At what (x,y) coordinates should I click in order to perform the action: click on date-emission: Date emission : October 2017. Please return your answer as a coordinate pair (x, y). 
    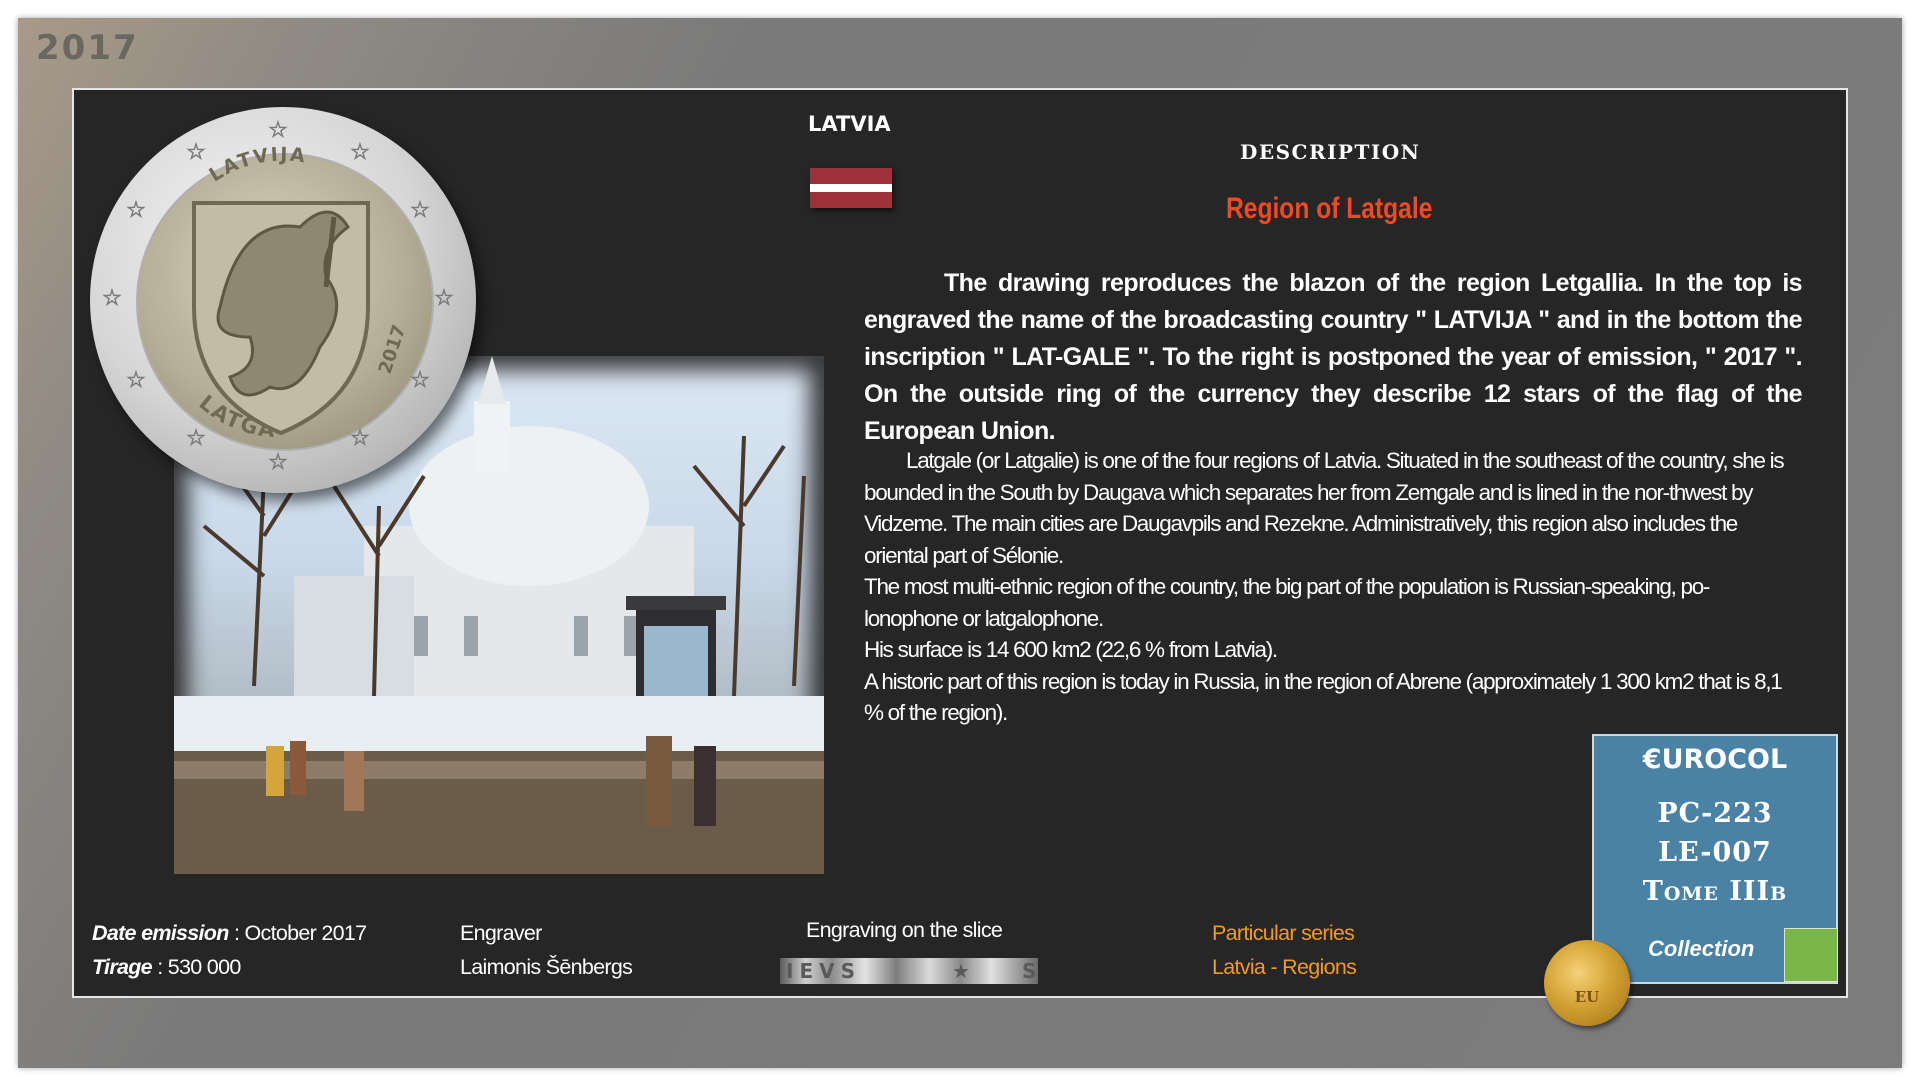
    Looking at the image, I should click on (230, 933).